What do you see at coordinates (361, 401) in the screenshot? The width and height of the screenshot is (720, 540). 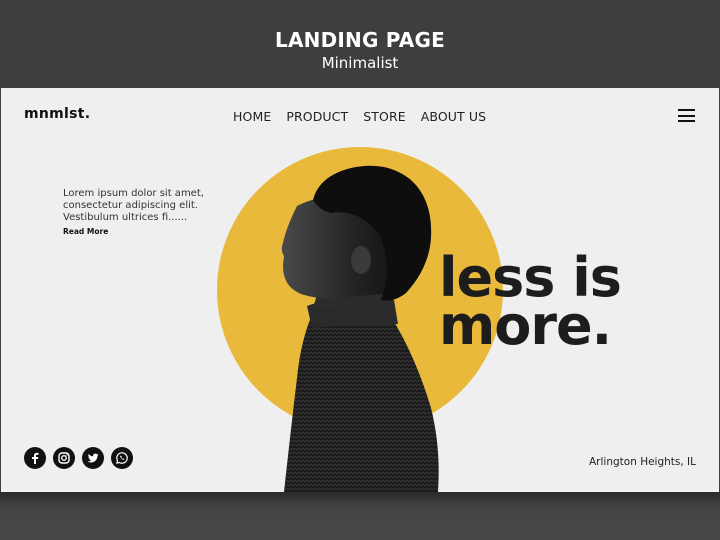 I see `sweater` at bounding box center [361, 401].